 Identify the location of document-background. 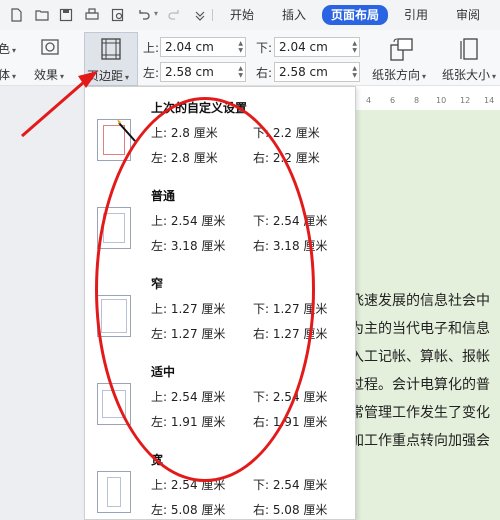
(43, 303).